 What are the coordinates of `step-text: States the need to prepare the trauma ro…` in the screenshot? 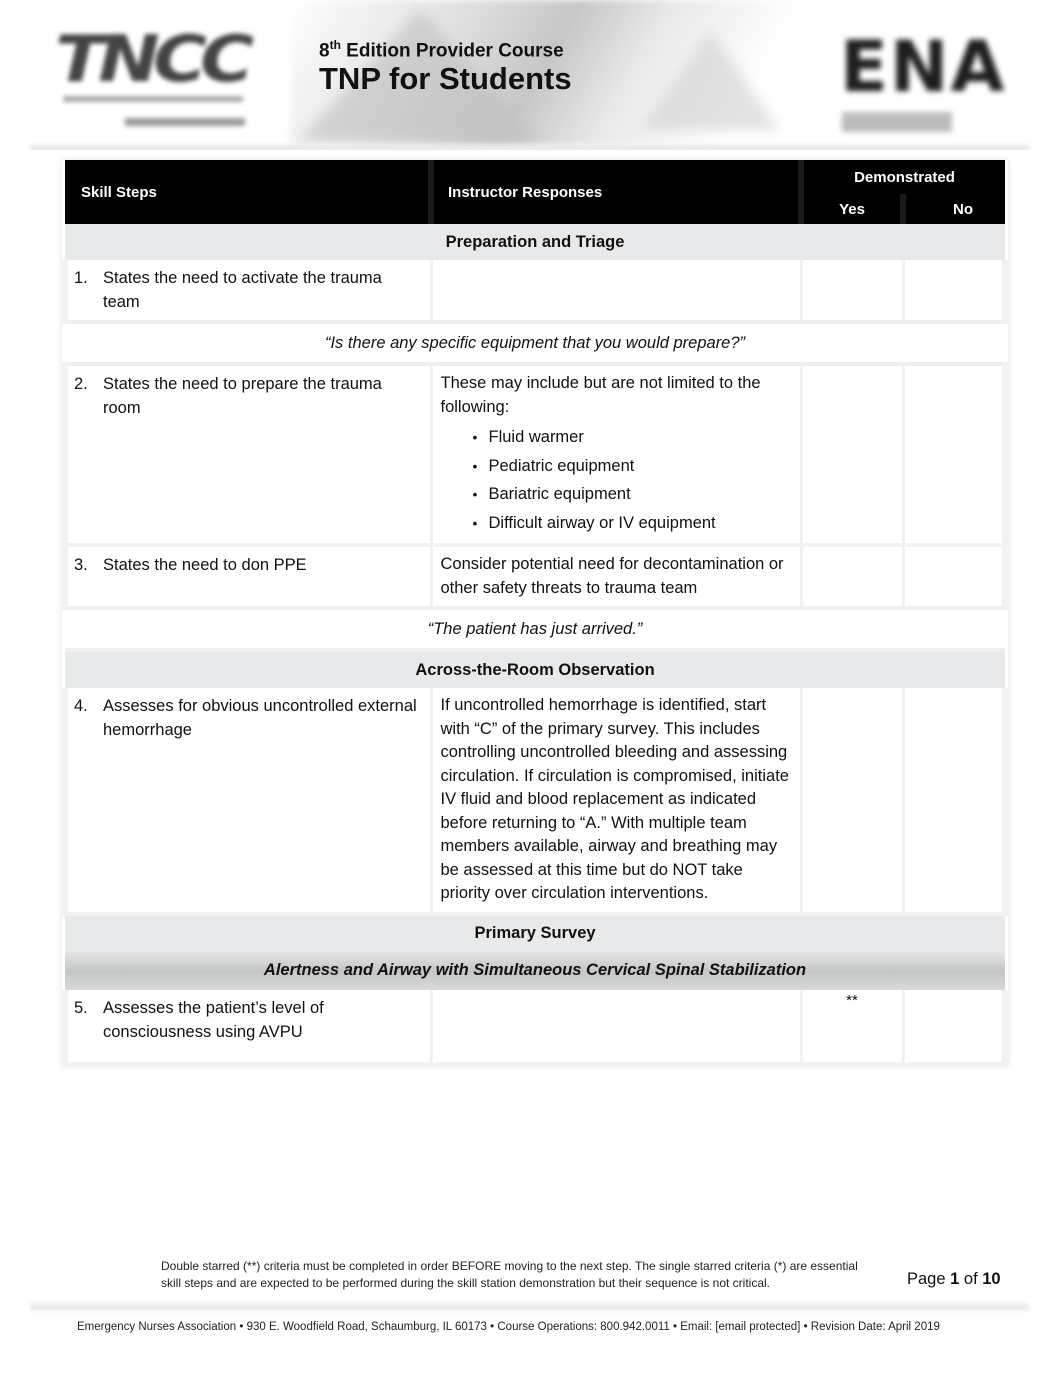 It's located at (242, 396).